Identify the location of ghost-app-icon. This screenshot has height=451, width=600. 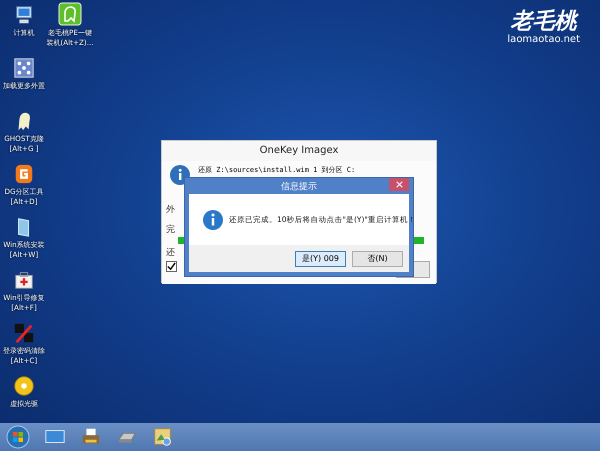
(70, 14).